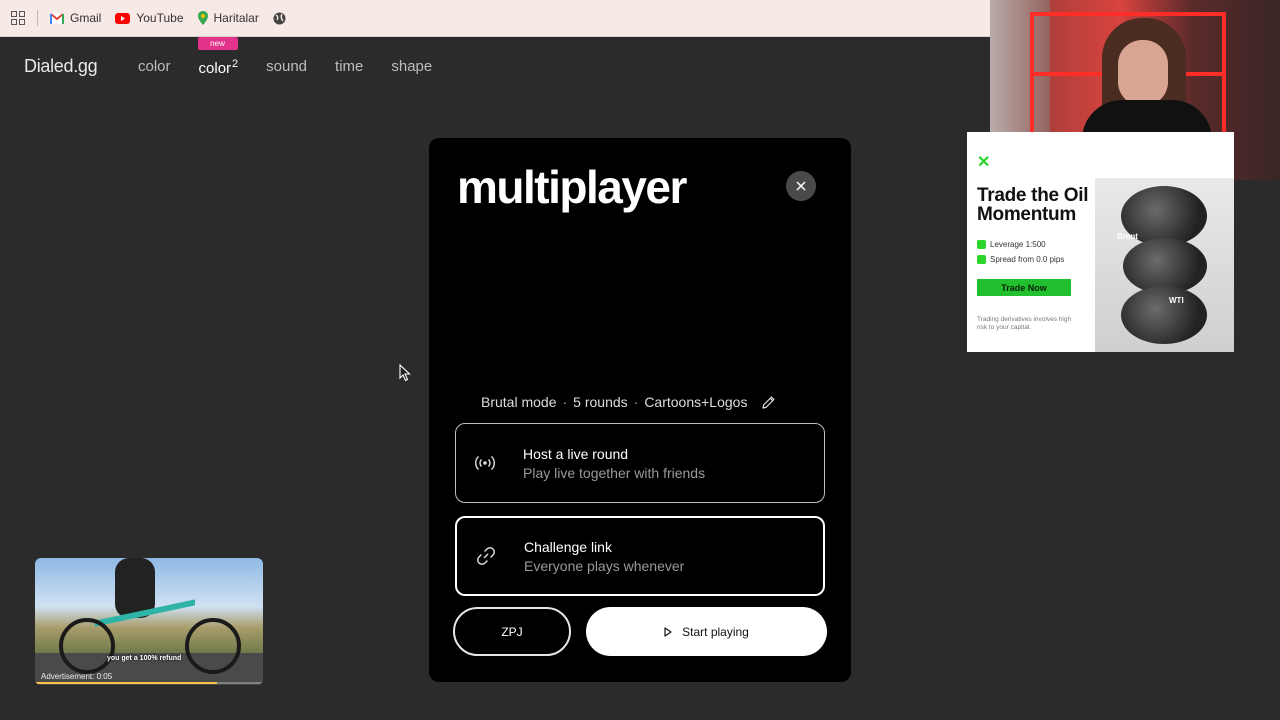 The image size is (1280, 720). I want to click on gmail-icon, so click(57, 18).